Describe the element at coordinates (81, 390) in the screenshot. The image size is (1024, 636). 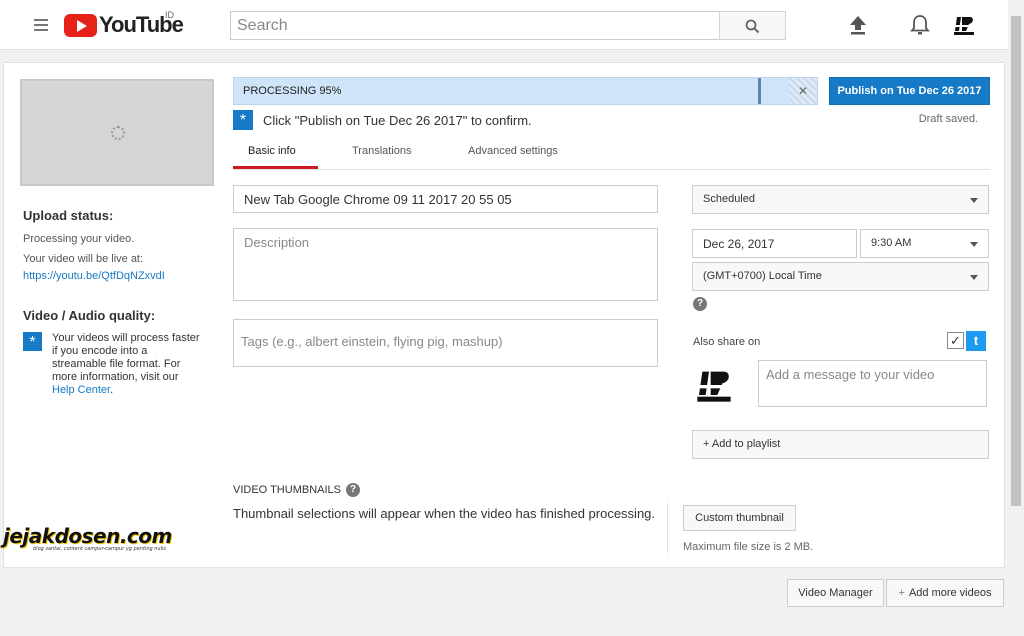
I see `help-center-link: Help Center` at that location.